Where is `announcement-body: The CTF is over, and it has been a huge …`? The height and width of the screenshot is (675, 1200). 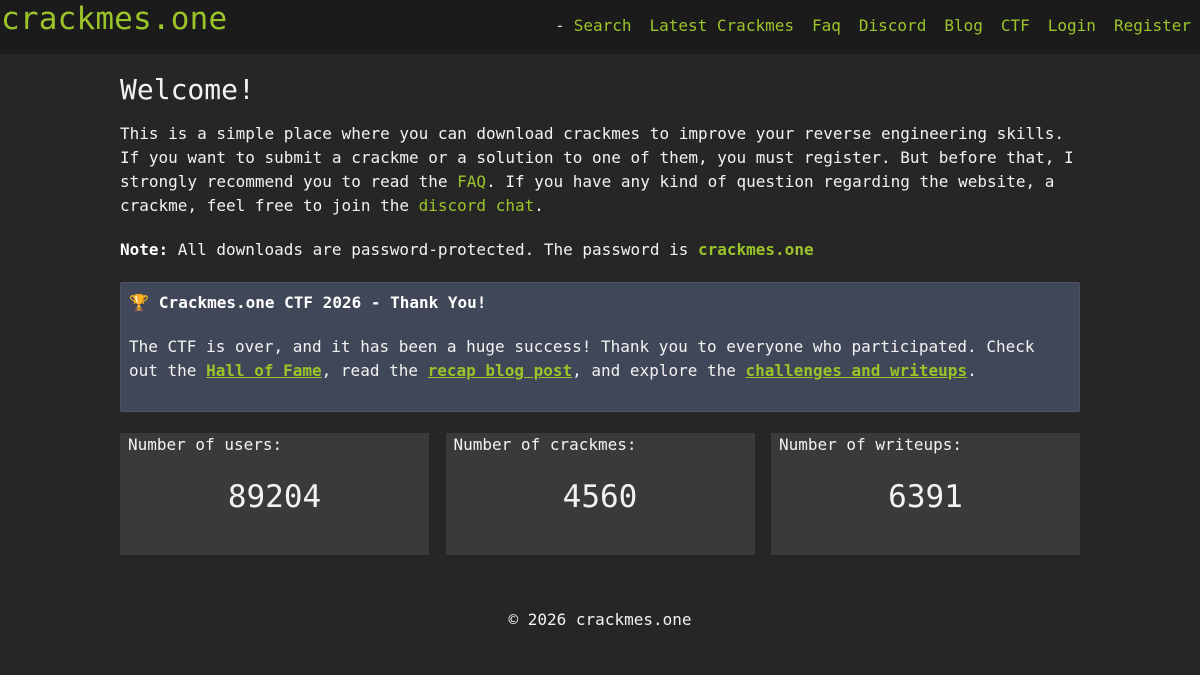
announcement-body: The CTF is over, and it has been a huge … is located at coordinates (600, 359).